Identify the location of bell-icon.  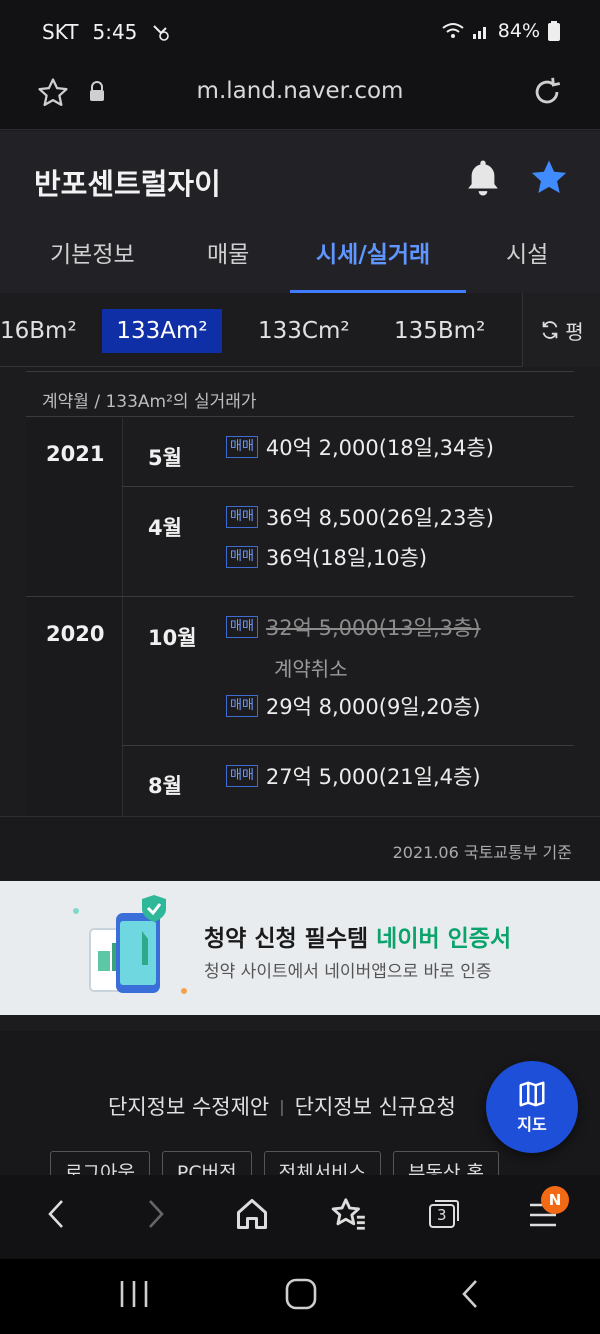
(483, 178).